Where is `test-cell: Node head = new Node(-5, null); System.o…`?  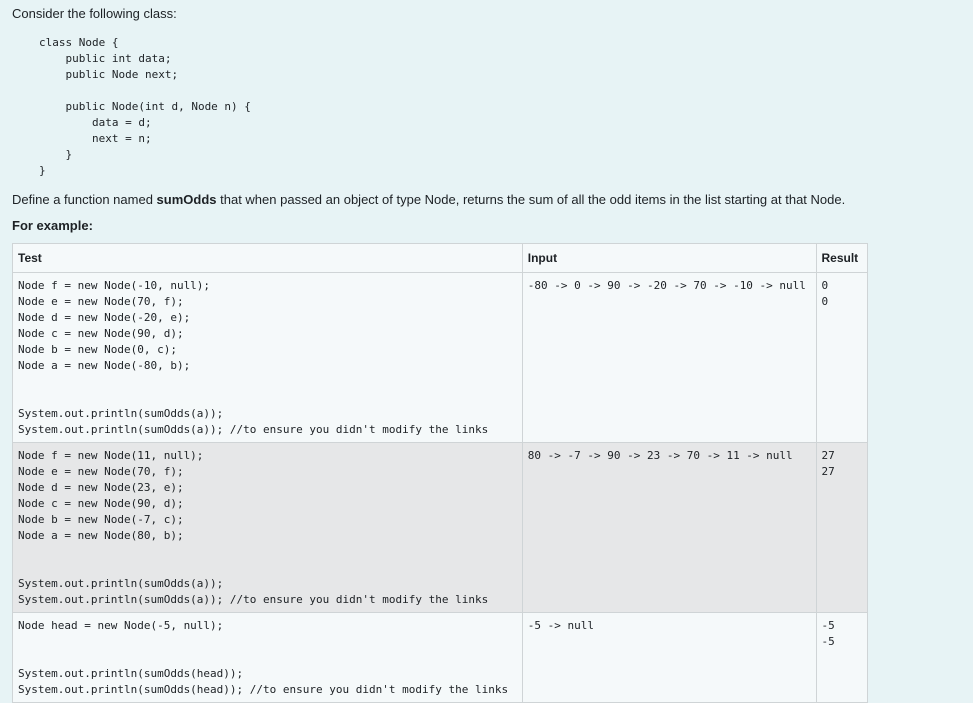
test-cell: Node head = new Node(-5, null); System.o… is located at coordinates (267, 657).